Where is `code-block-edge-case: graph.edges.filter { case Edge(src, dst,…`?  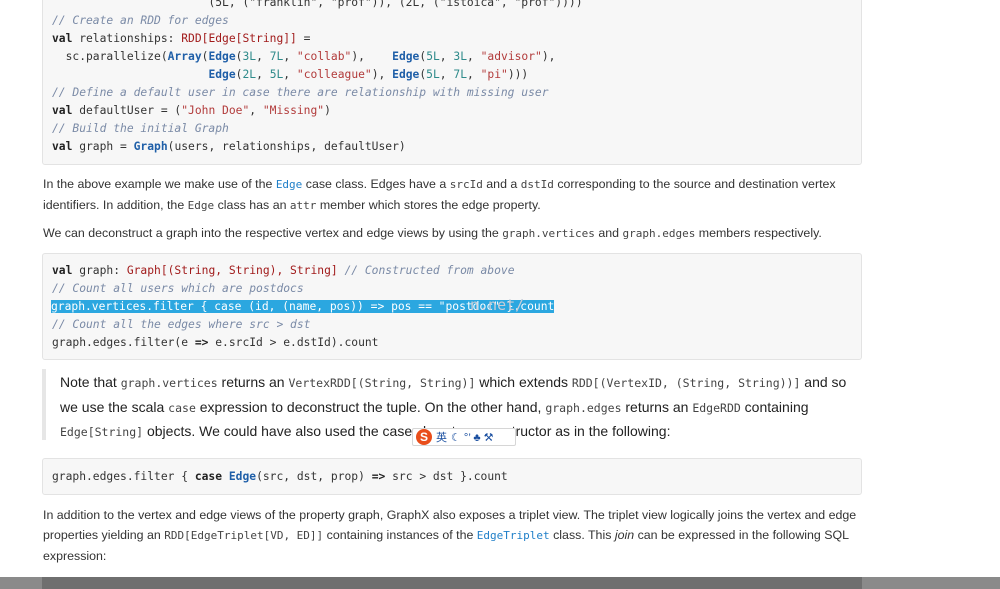
code-block-edge-case: graph.edges.filter { case Edge(src, dst,… is located at coordinates (452, 476).